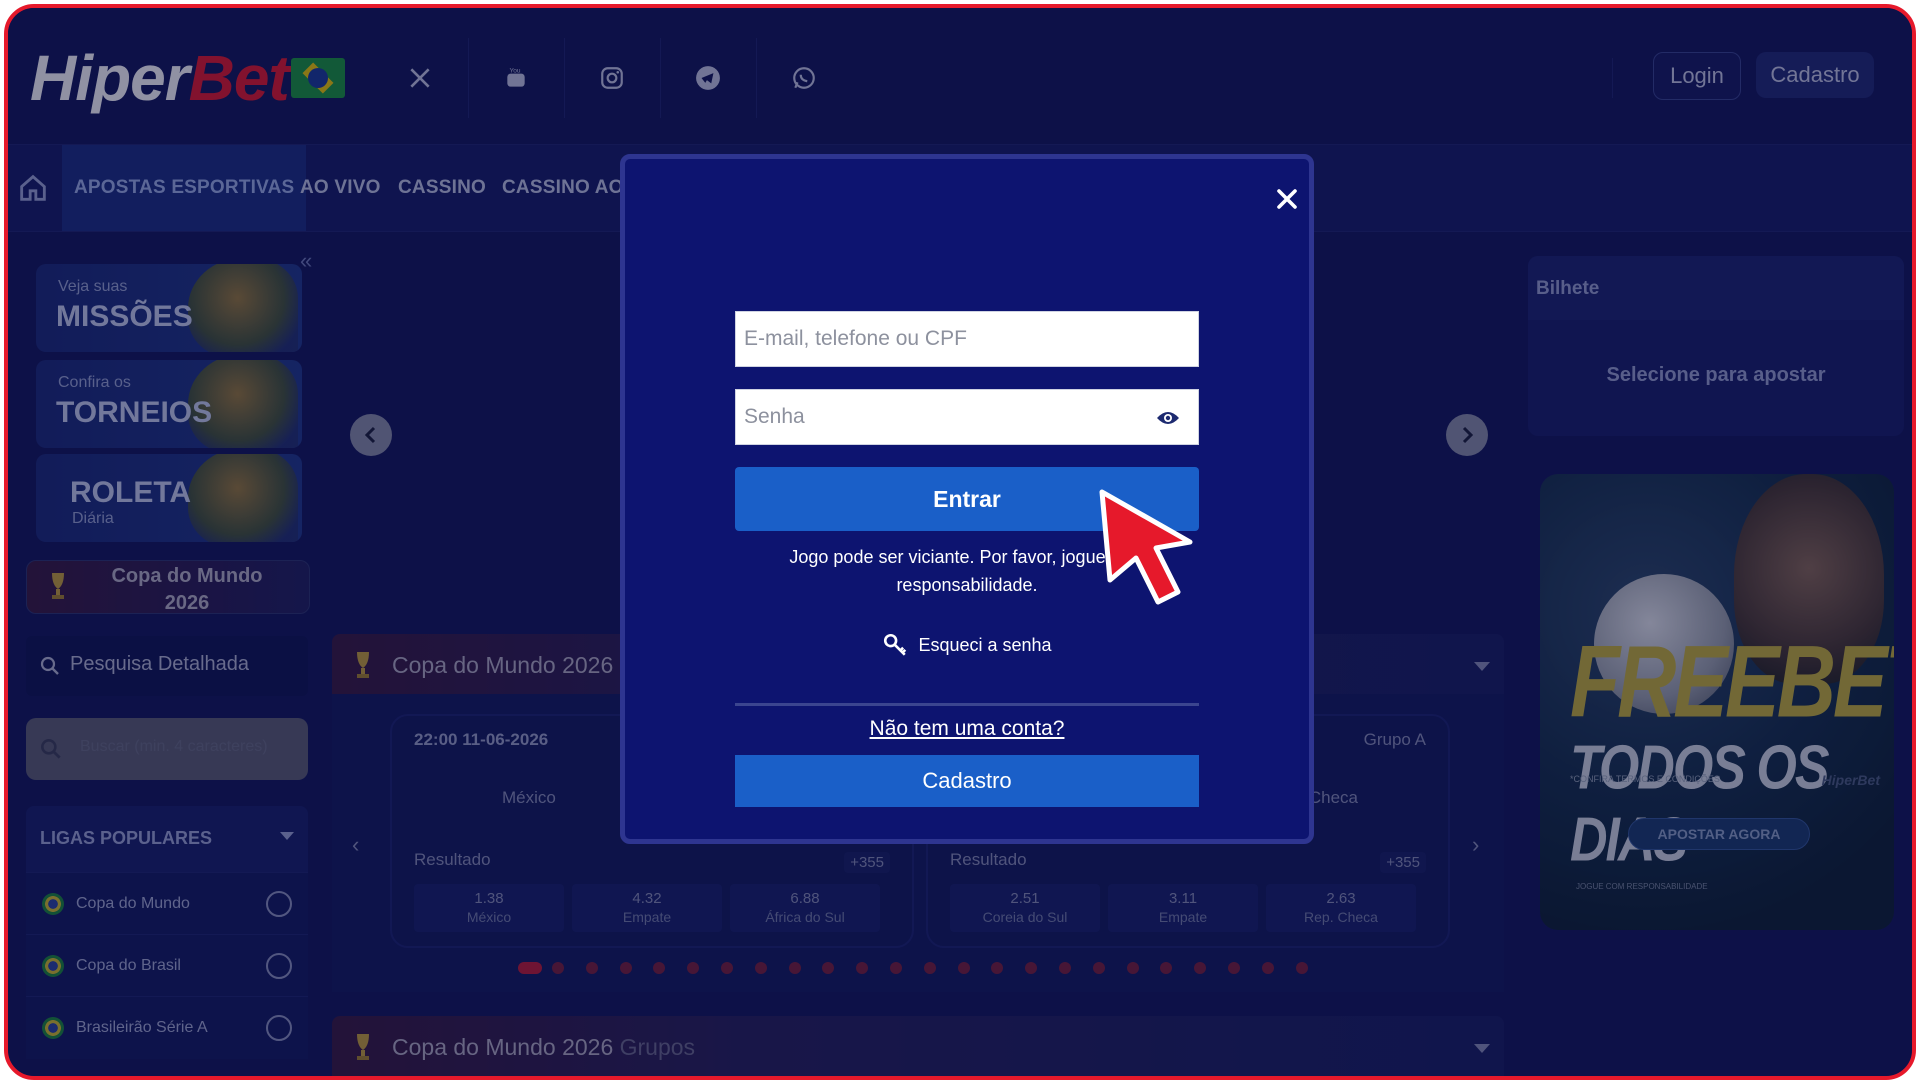 This screenshot has height=1080, width=1920. Describe the element at coordinates (985, 644) in the screenshot. I see `forgot-password-label: Esqueci a senha` at that location.